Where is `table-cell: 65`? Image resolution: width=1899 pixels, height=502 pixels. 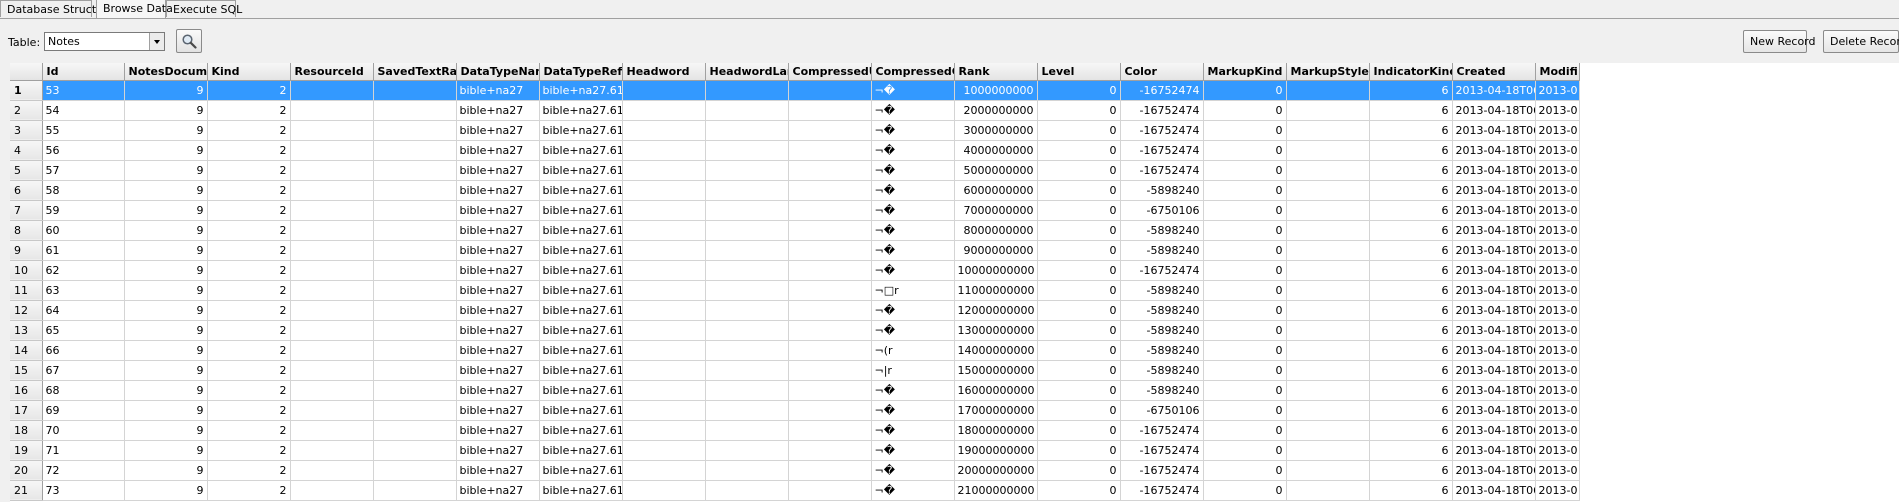 table-cell: 65 is located at coordinates (83, 330).